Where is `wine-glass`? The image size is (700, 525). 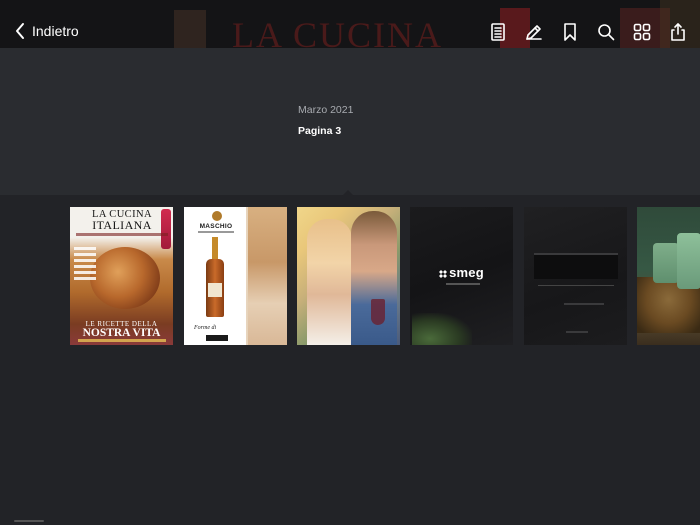
wine-glass is located at coordinates (378, 312).